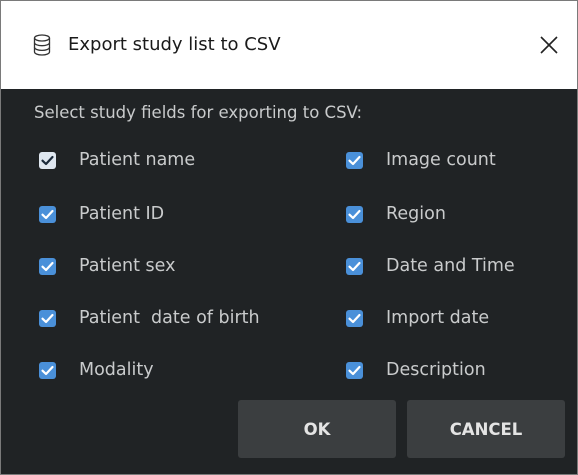 This screenshot has width=578, height=475. What do you see at coordinates (127, 266) in the screenshot?
I see `checkbox-label: Patient sex` at bounding box center [127, 266].